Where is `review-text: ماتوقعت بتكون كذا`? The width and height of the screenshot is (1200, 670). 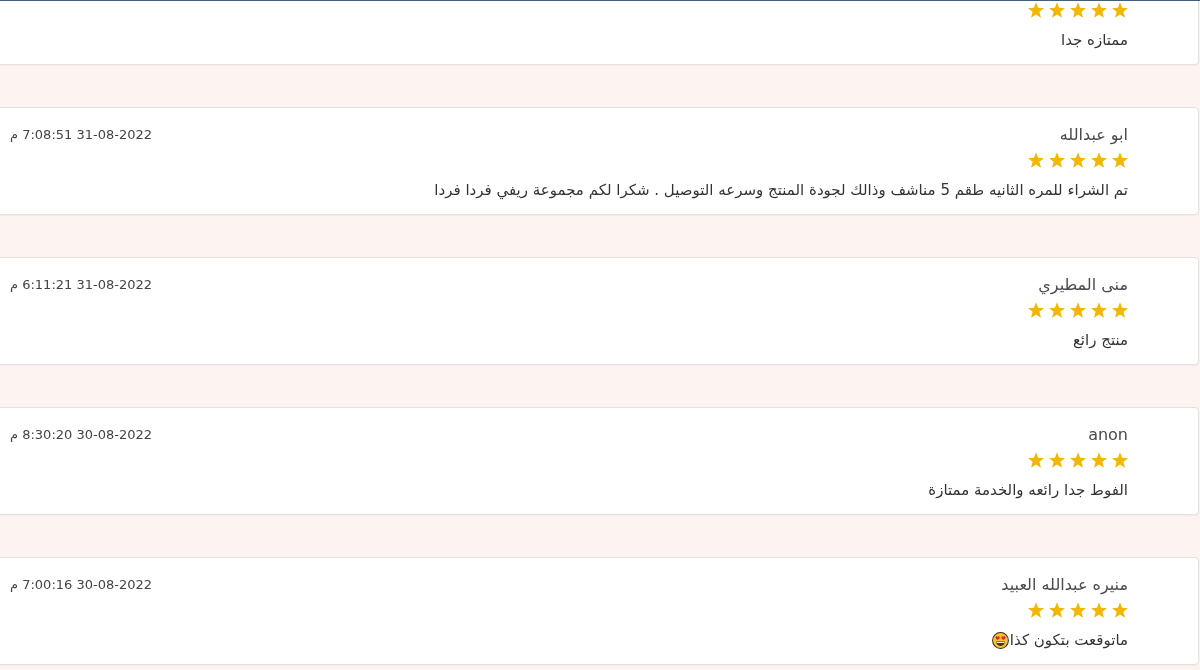 review-text: ماتوقعت بتكون كذا is located at coordinates (1068, 640).